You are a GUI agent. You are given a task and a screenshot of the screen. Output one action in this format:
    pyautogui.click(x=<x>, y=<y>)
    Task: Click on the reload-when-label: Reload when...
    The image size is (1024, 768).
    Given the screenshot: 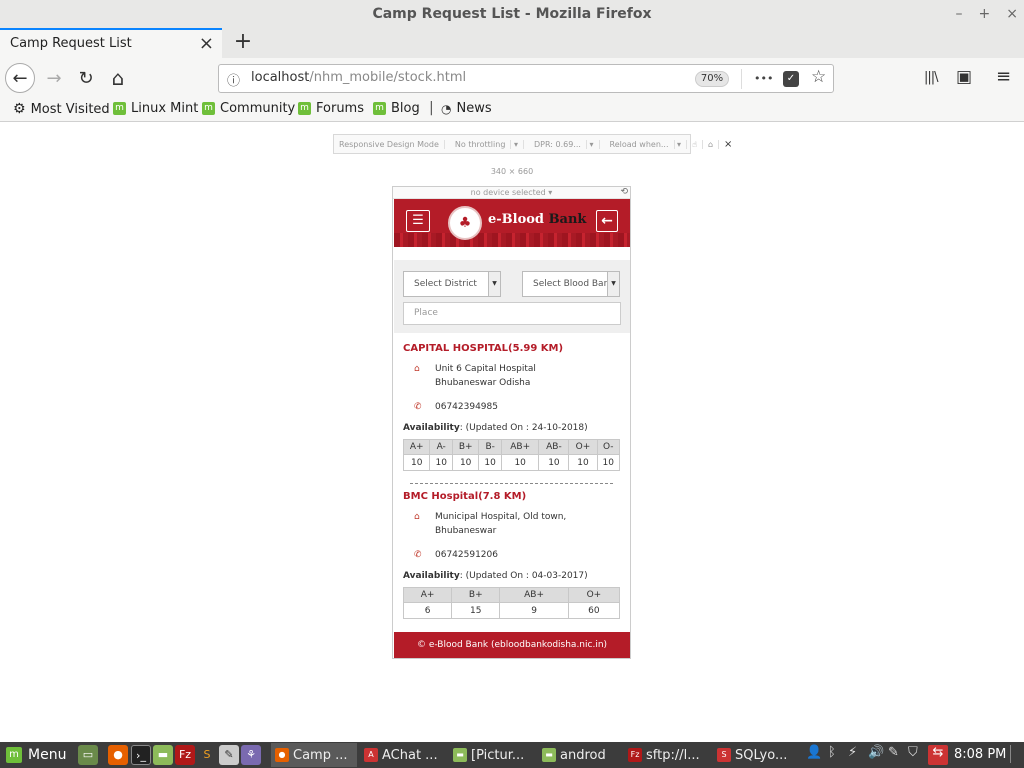 What is the action you would take?
    pyautogui.click(x=639, y=144)
    